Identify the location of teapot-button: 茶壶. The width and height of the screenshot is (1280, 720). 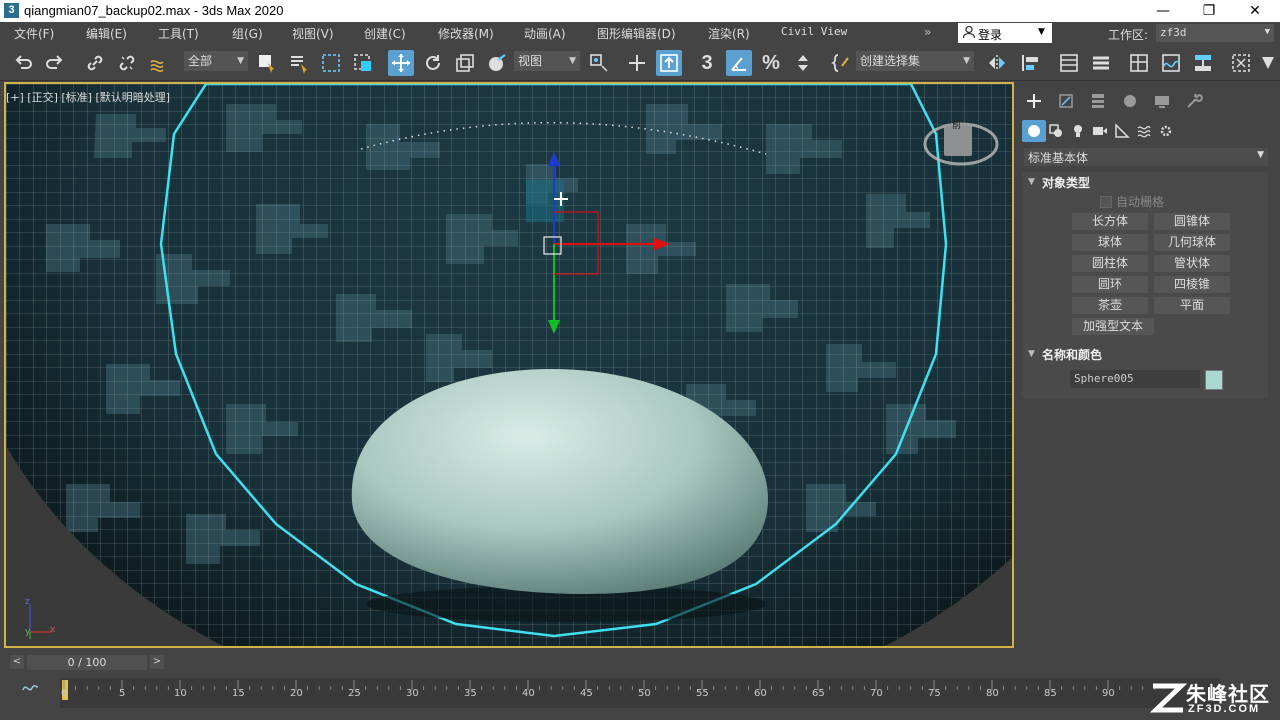
(1110, 305).